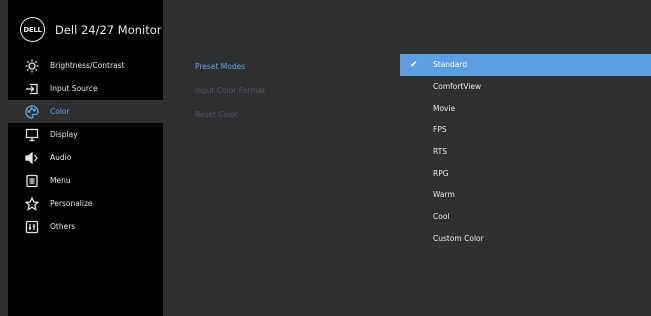 The height and width of the screenshot is (316, 651). What do you see at coordinates (444, 195) in the screenshot?
I see `option-label: Warm` at bounding box center [444, 195].